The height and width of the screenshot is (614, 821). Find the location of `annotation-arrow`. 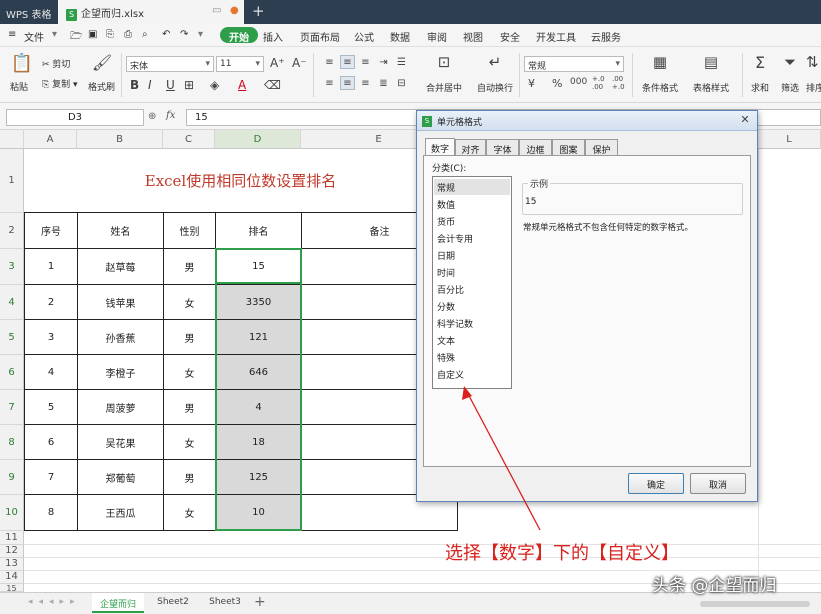

annotation-arrow is located at coordinates (501, 458).